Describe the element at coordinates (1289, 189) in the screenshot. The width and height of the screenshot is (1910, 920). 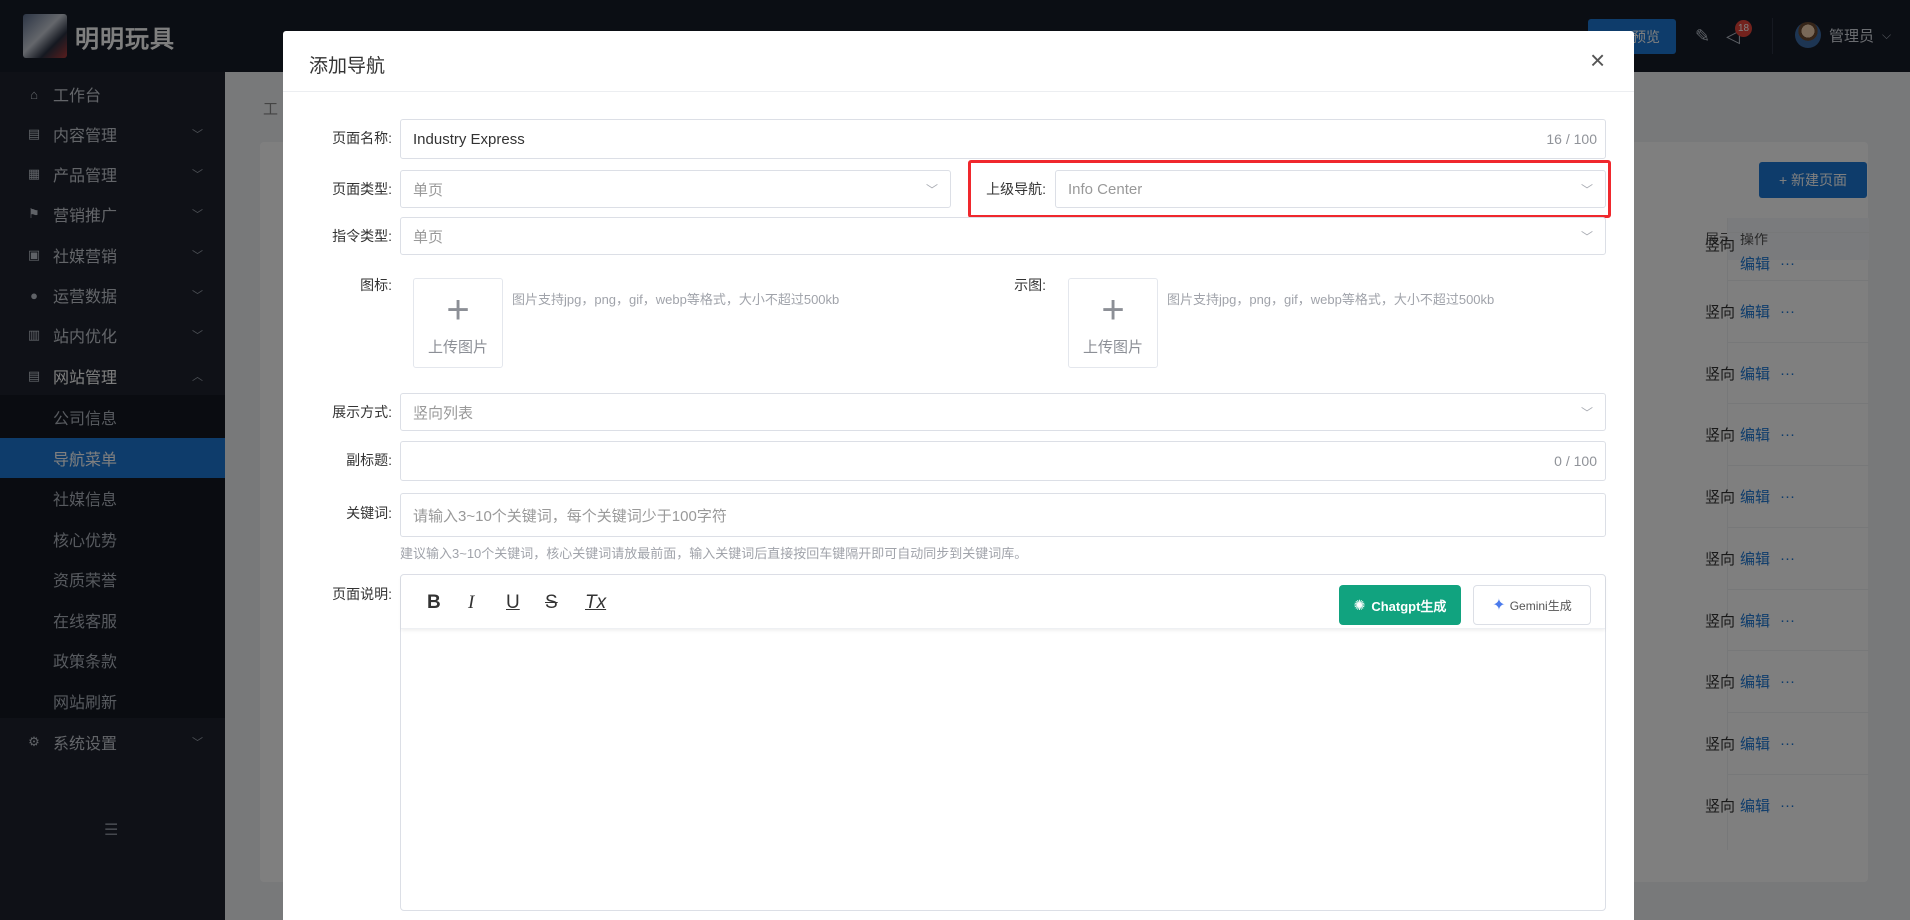
I see `highlight-box` at that location.